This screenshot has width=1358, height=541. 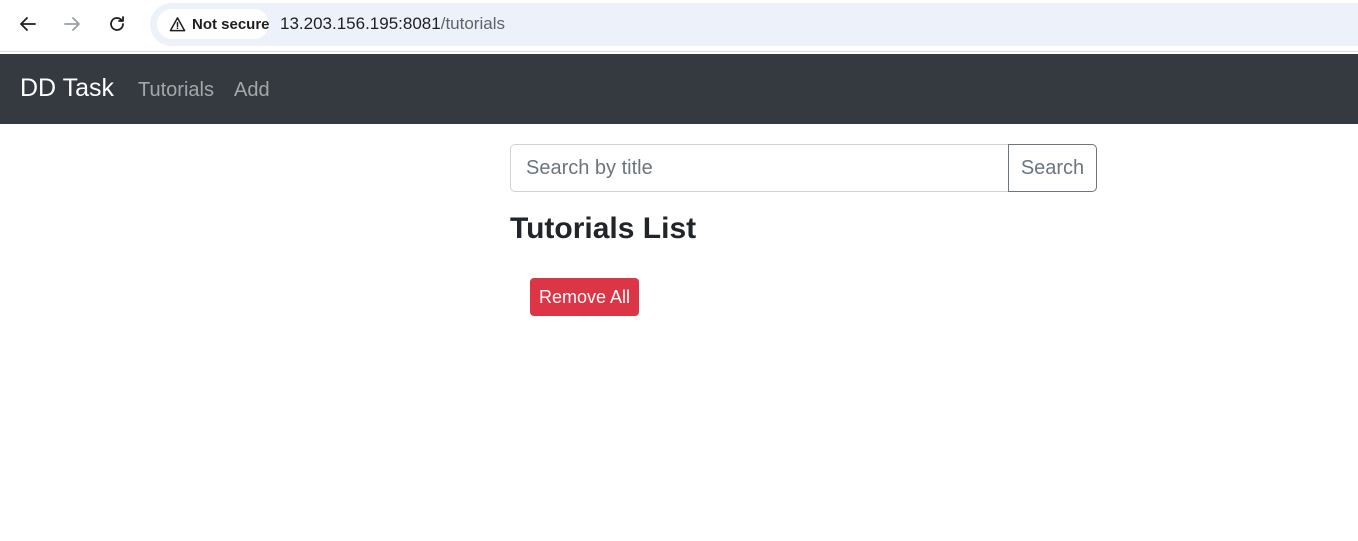 I want to click on security-chip: Not secure, so click(x=213, y=24).